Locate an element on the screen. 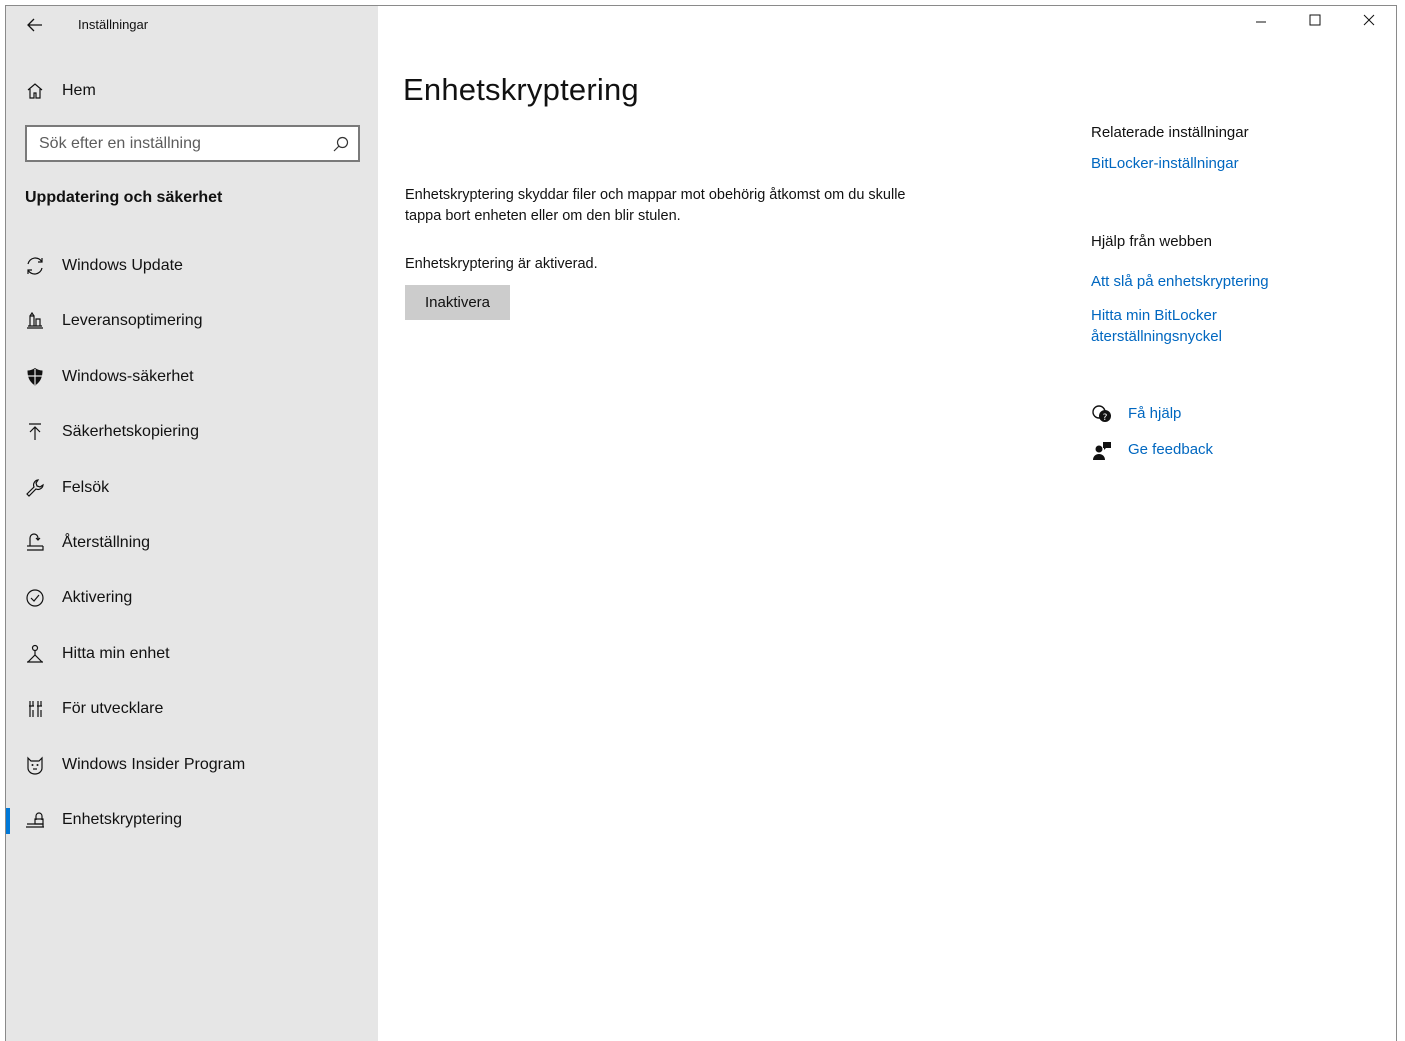  sync-icon is located at coordinates (35, 266).